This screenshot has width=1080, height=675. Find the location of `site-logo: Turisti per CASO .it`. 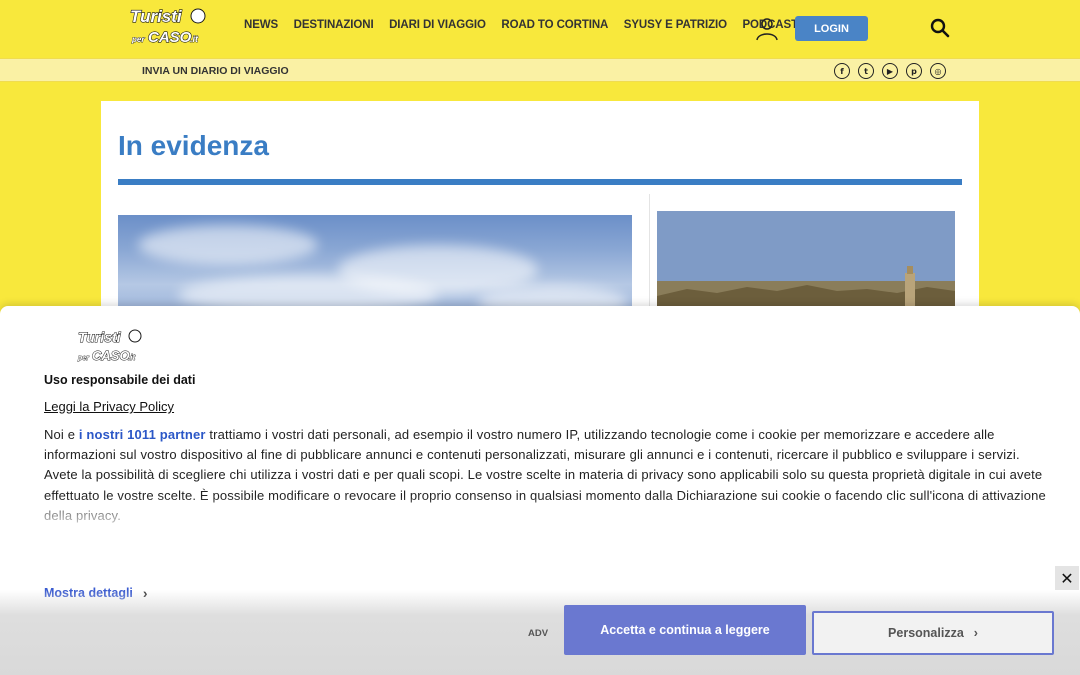

site-logo: Turisti per CASO .it is located at coordinates (167, 25).